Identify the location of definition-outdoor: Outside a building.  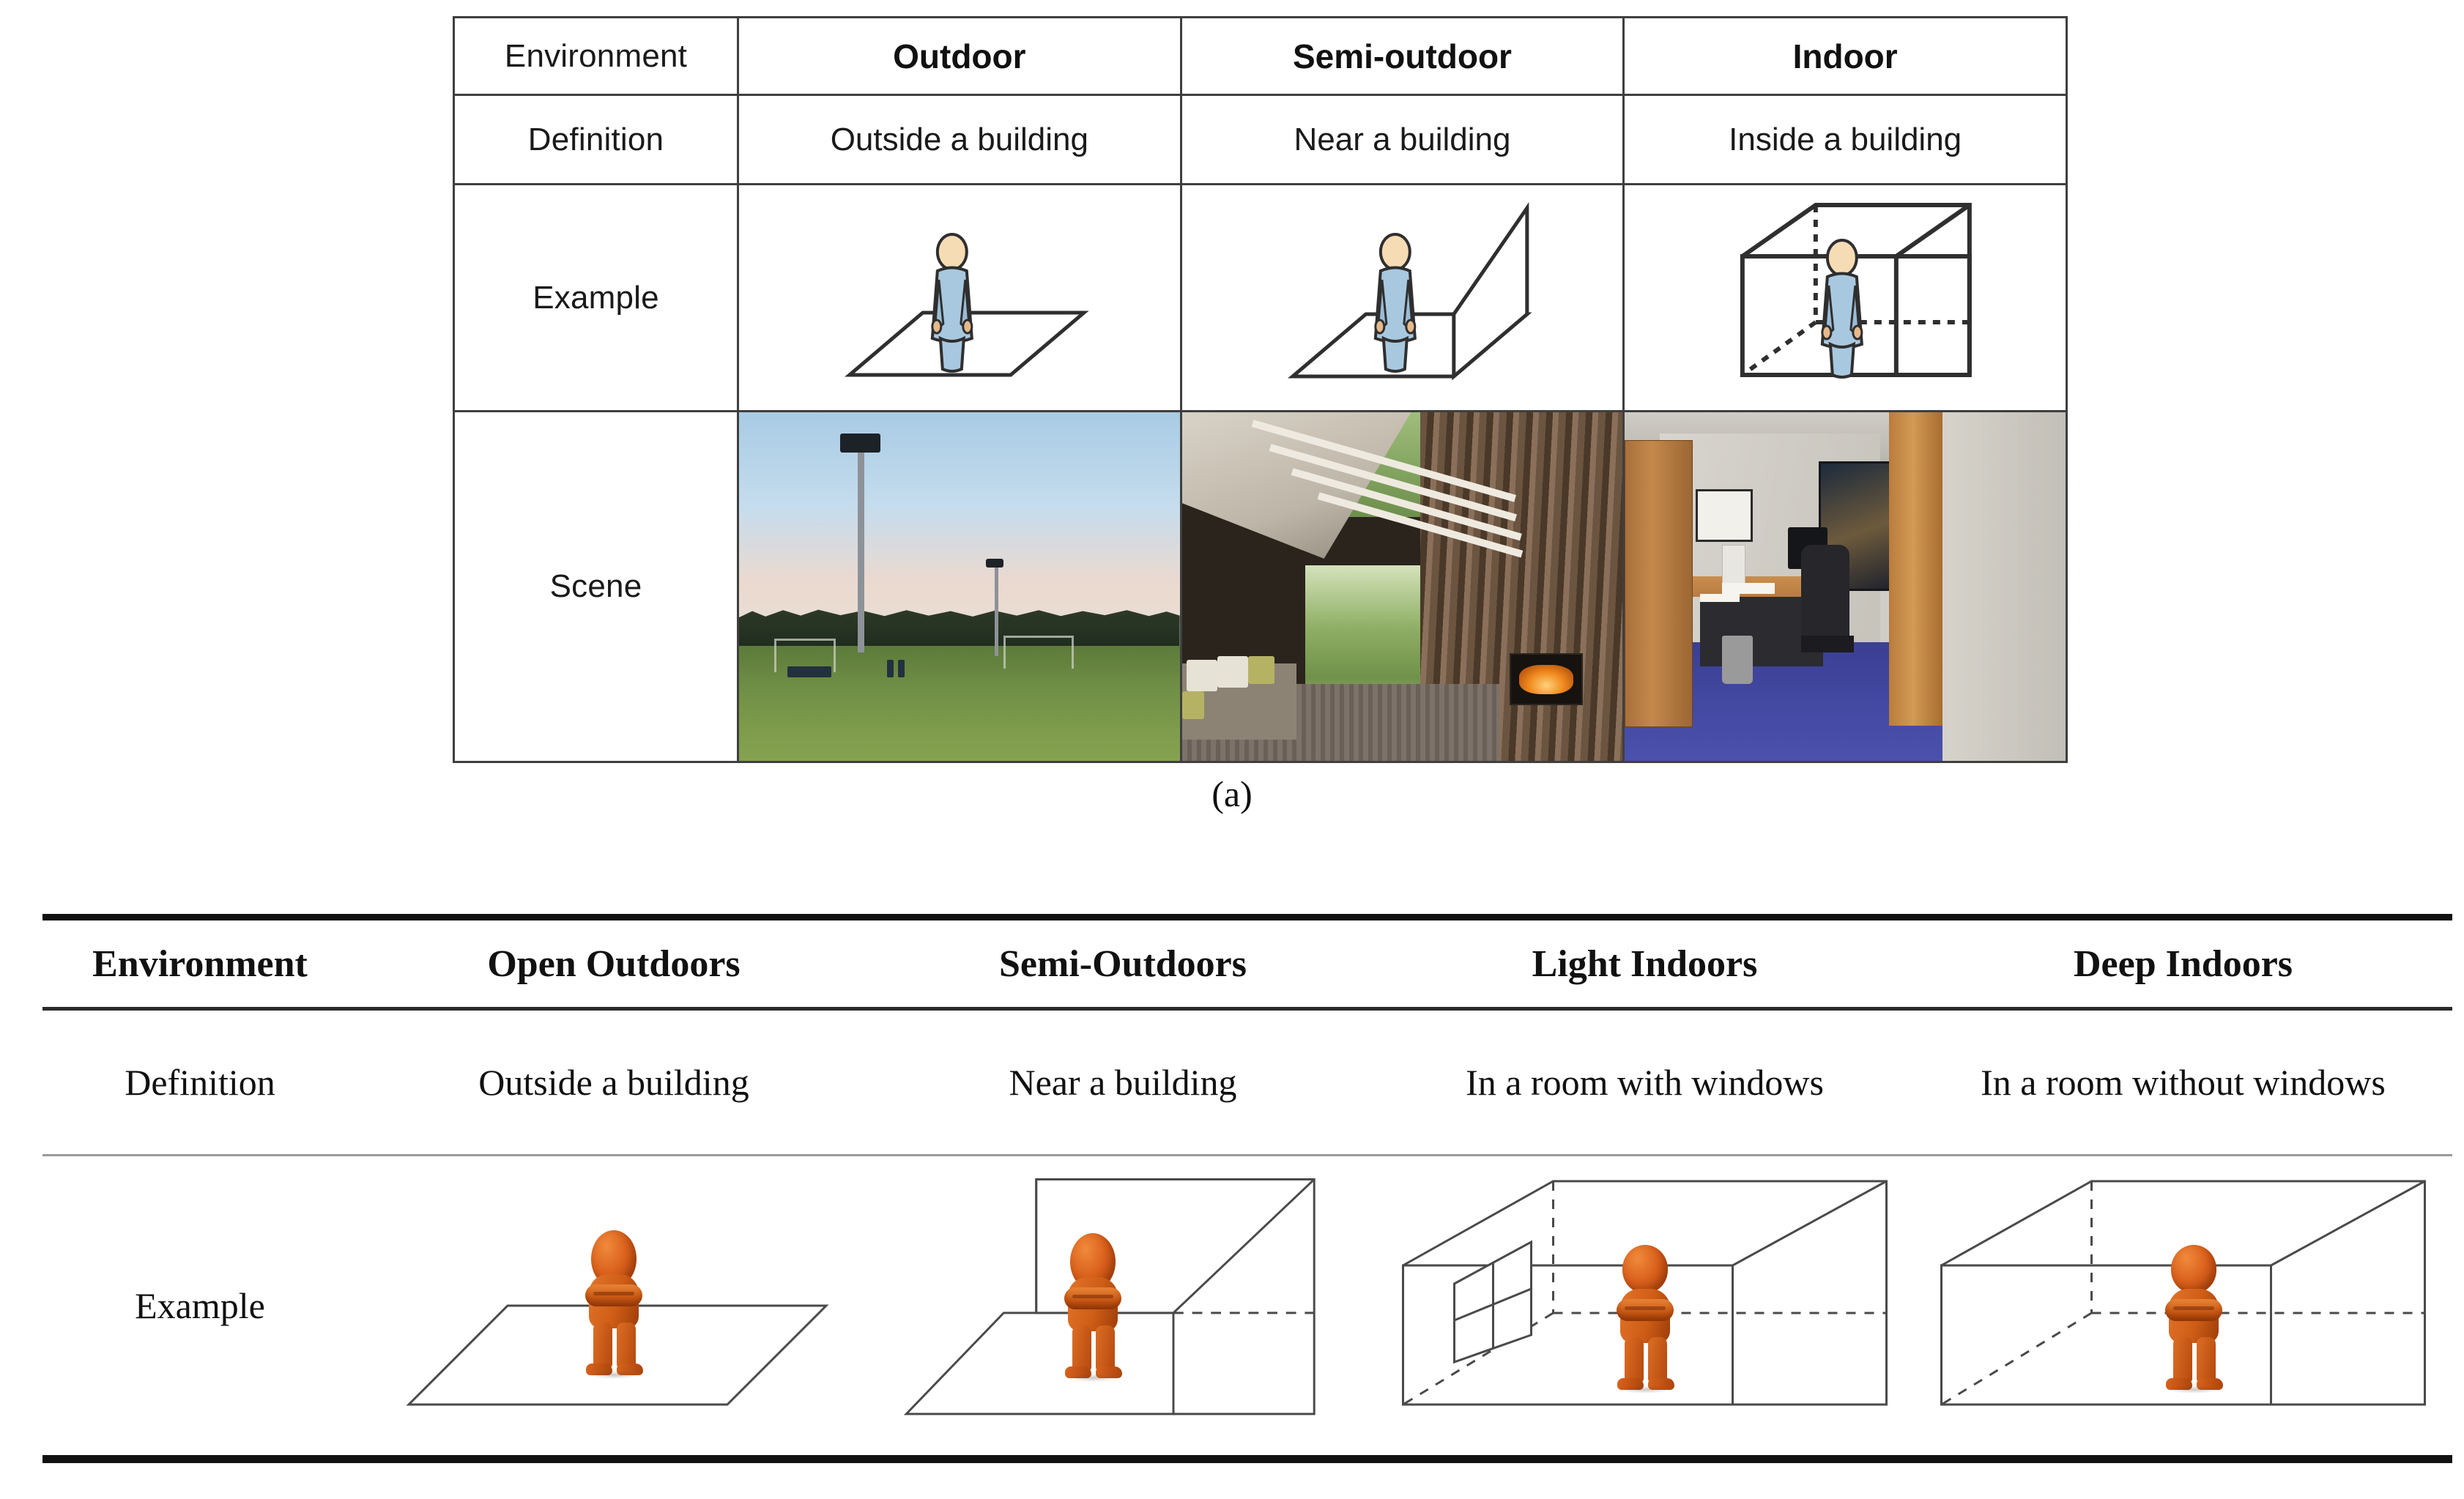
(959, 140).